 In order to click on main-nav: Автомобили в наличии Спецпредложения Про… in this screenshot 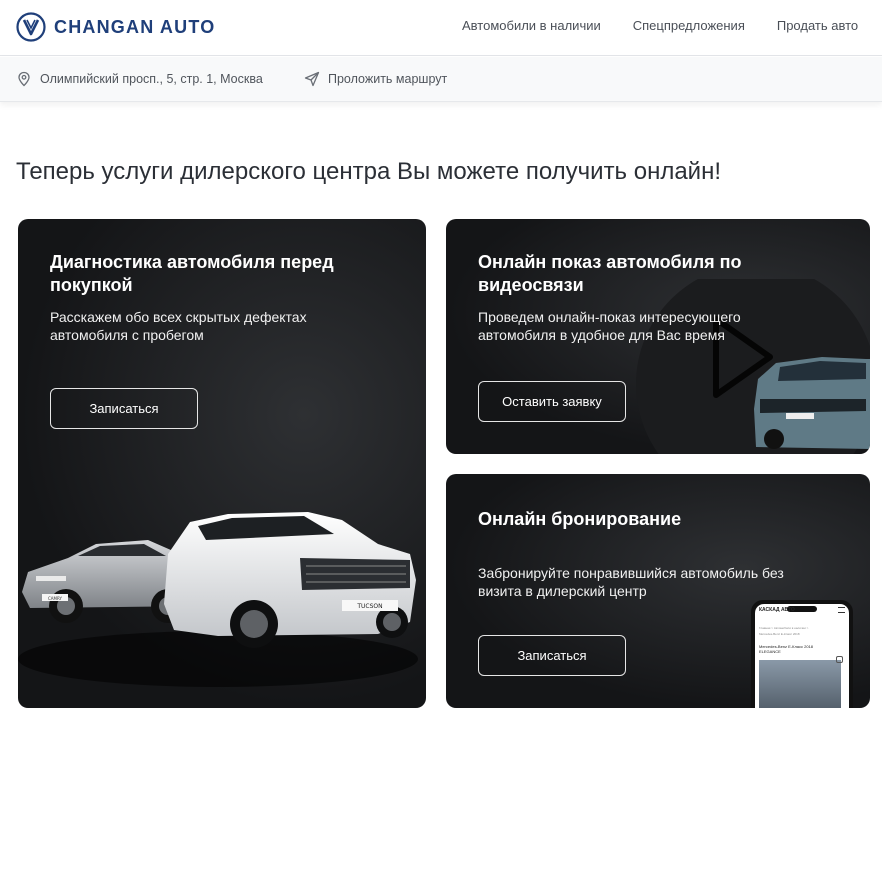, I will do `click(672, 25)`.